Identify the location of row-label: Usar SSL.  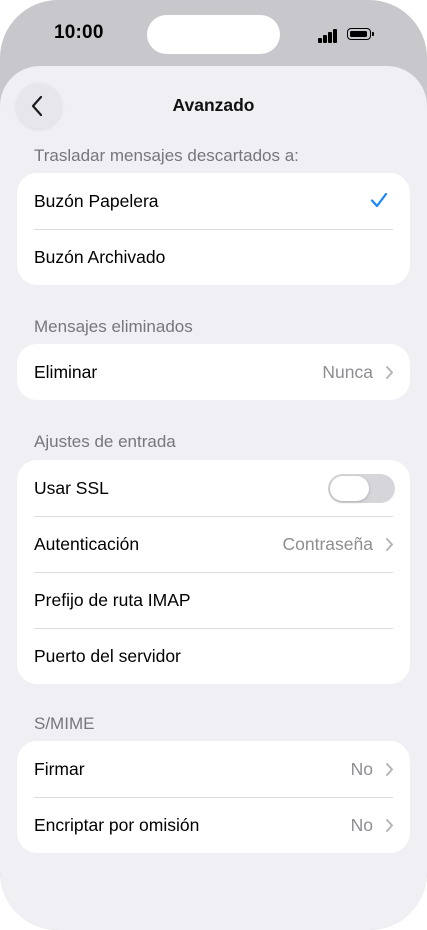
(71, 488).